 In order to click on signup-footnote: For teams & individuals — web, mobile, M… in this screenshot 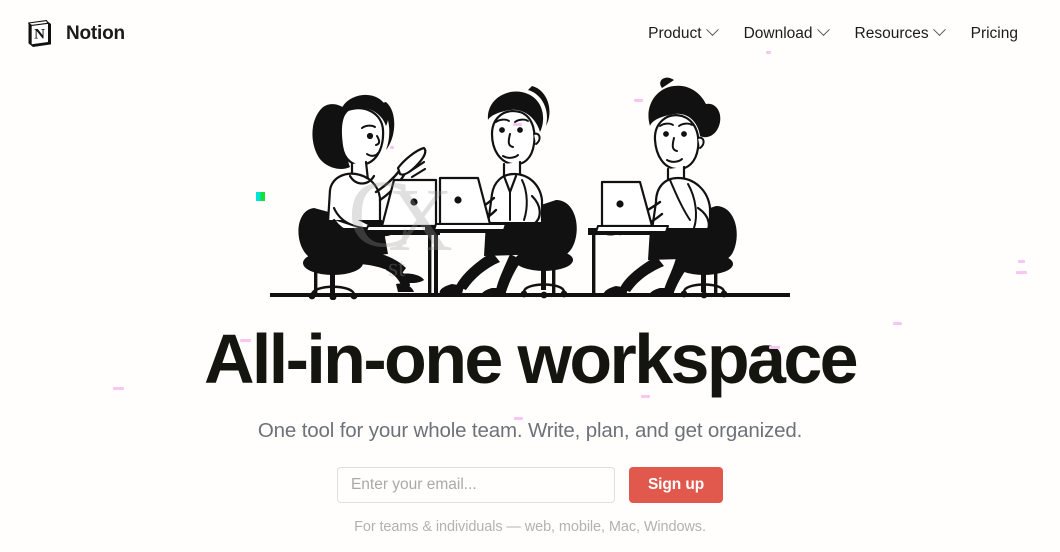, I will do `click(530, 527)`.